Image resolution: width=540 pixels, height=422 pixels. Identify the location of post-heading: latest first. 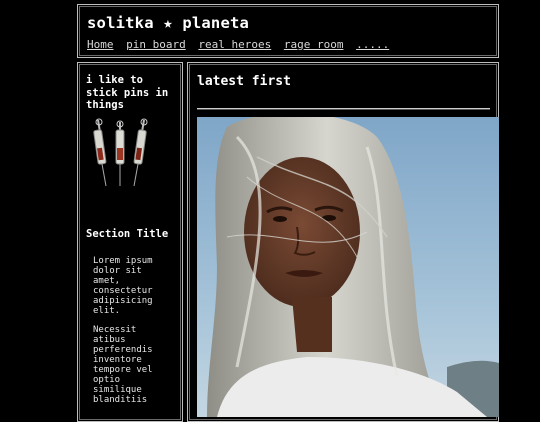
(244, 81).